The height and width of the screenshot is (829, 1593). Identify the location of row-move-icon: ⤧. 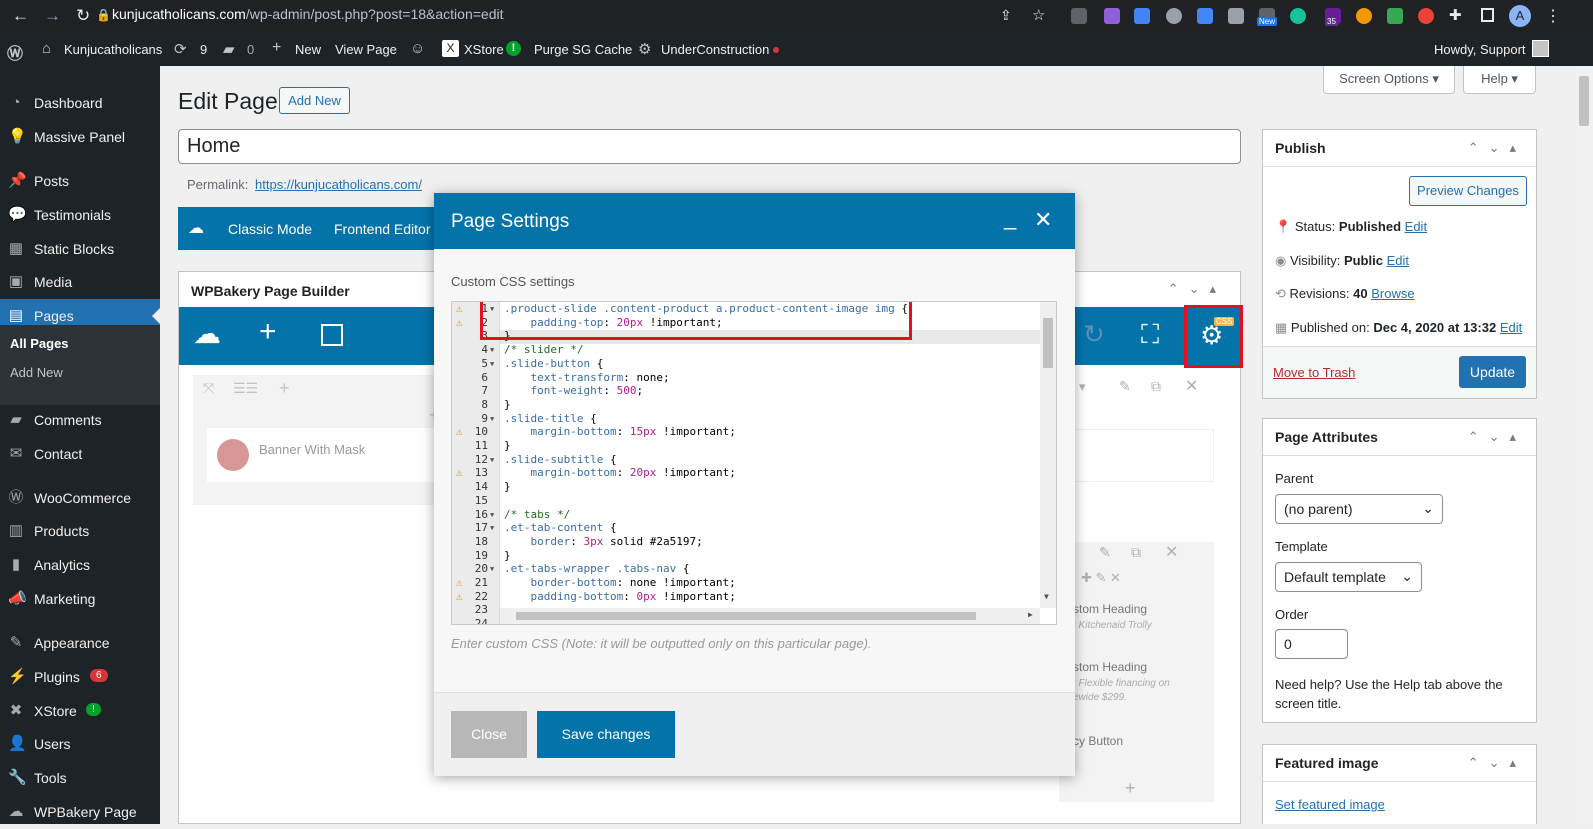
(208, 388).